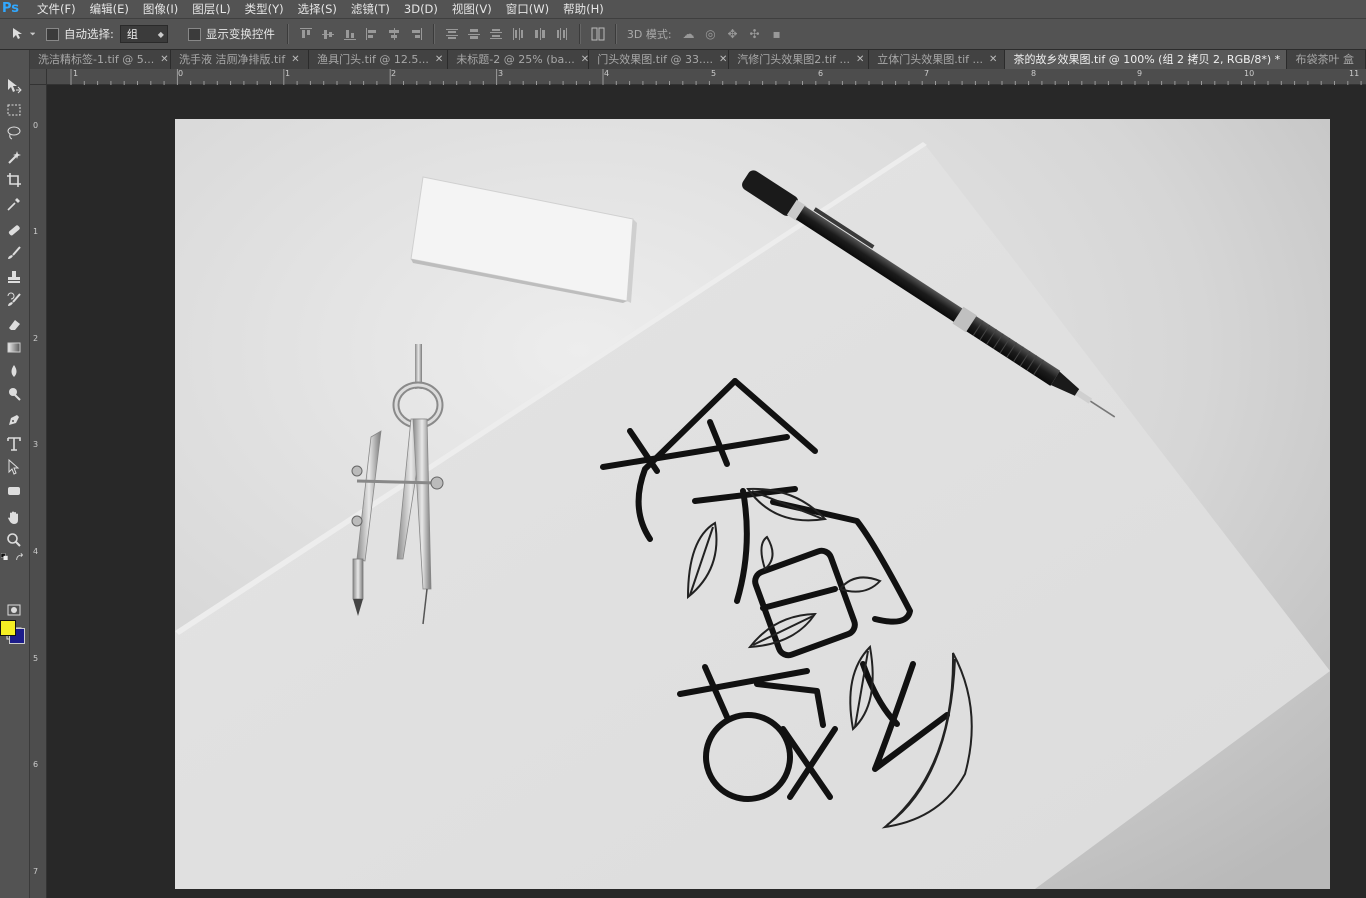  I want to click on show-transform-checkbox: 显示变换控件, so click(231, 34).